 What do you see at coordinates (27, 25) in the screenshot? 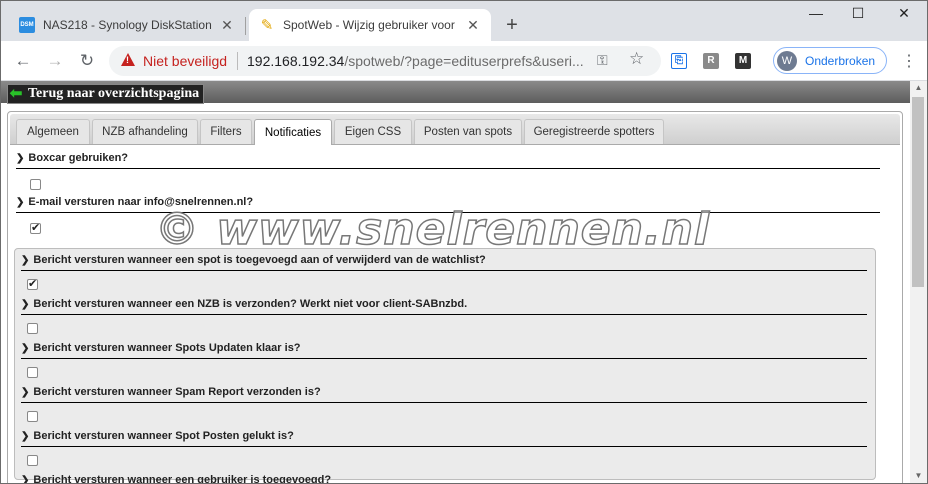
I see `dsm-icon: DSM` at bounding box center [27, 25].